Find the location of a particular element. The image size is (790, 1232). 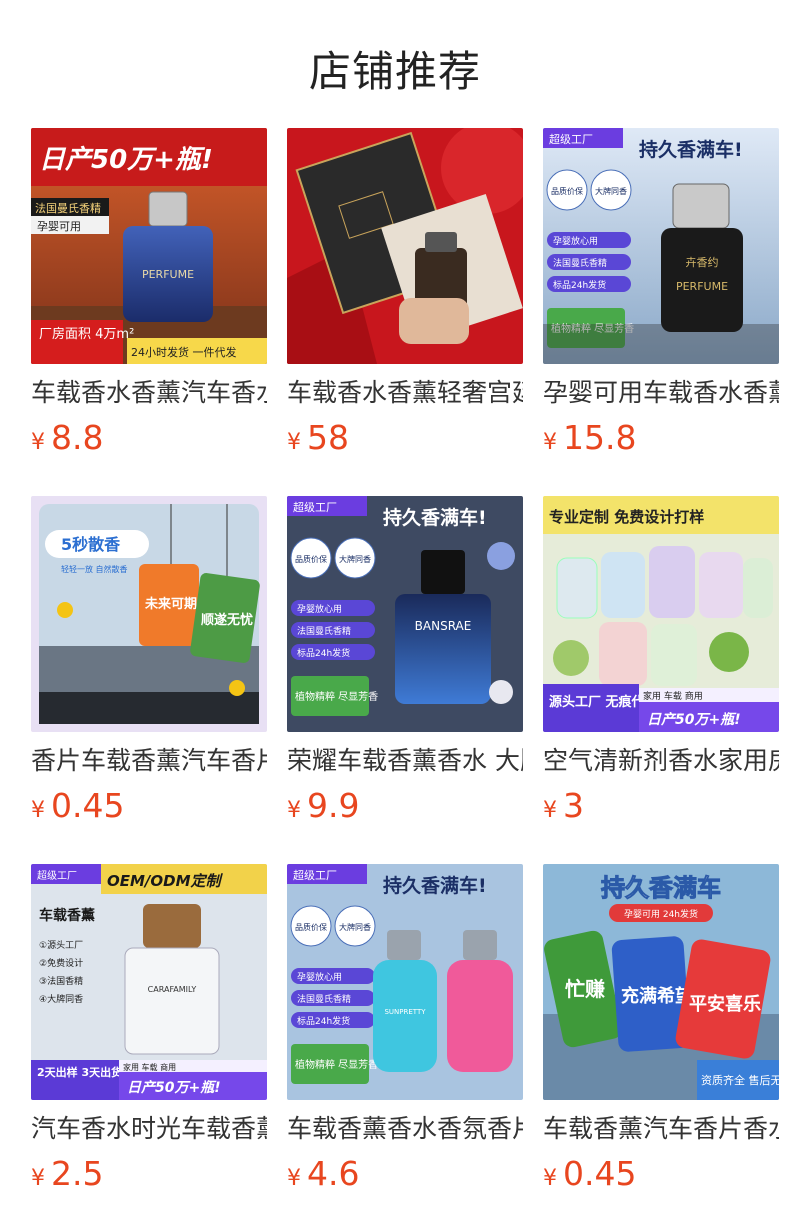

product-price: ¥2.5 is located at coordinates (67, 1174).